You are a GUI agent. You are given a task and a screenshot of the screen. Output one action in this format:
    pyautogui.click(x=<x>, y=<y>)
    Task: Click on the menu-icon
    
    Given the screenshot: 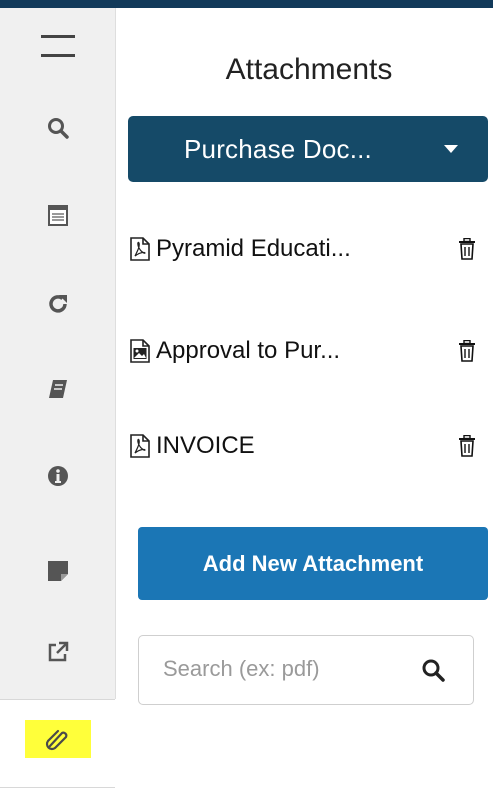 What is the action you would take?
    pyautogui.click(x=58, y=46)
    